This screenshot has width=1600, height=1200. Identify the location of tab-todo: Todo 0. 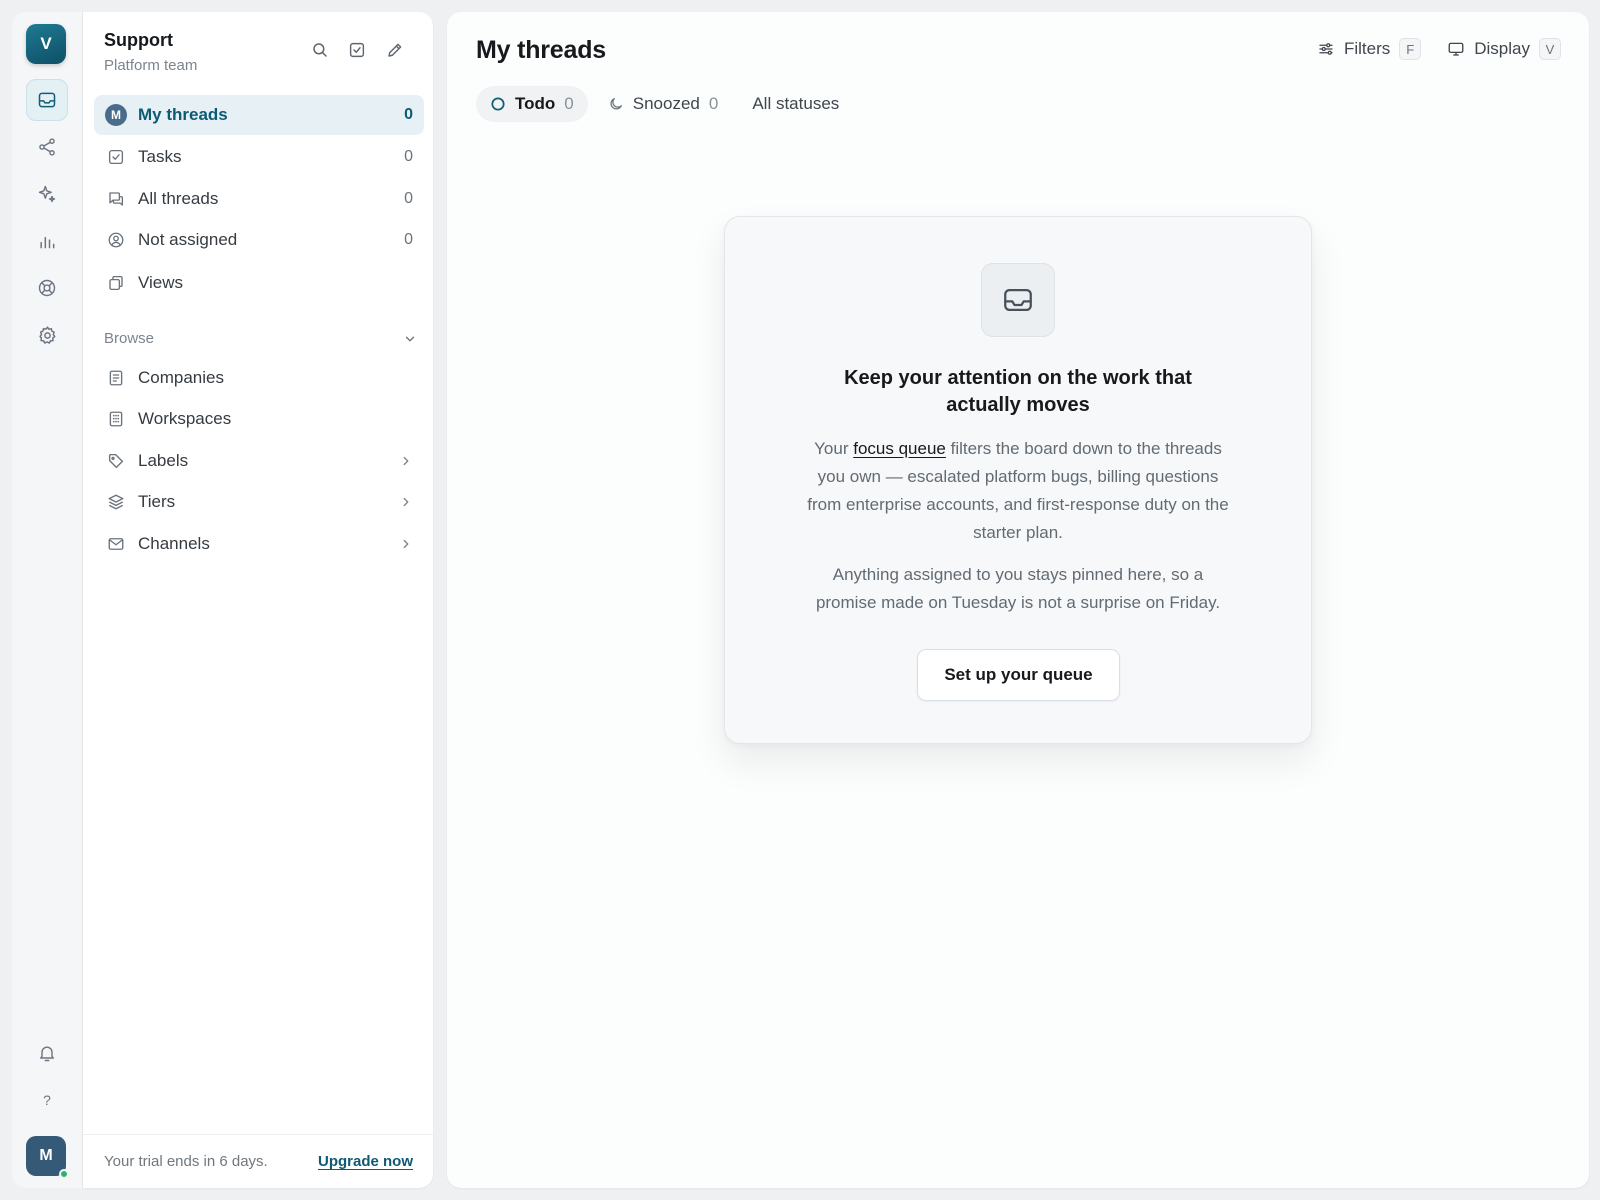
(532, 104).